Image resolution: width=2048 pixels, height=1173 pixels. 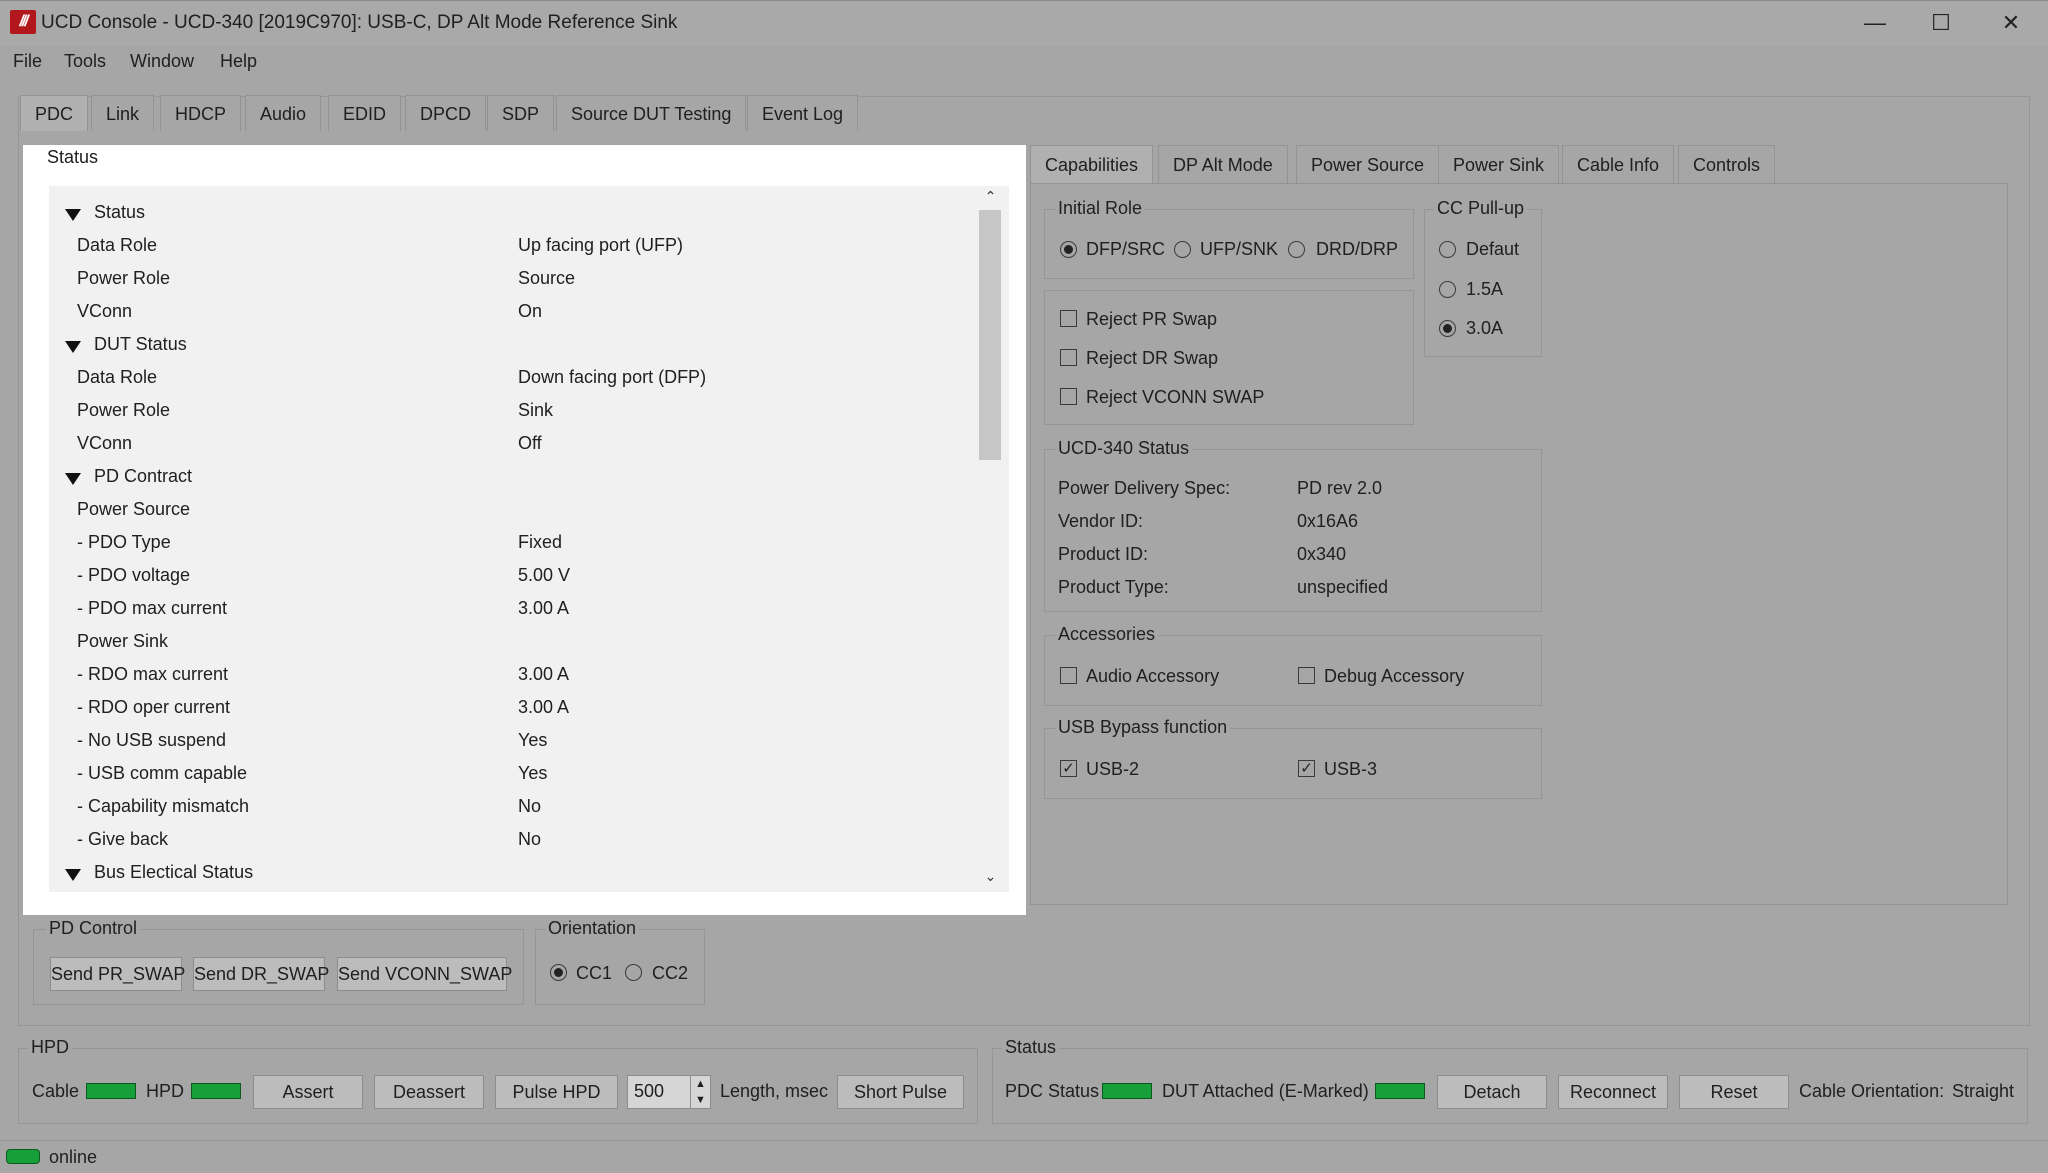 What do you see at coordinates (143, 476) in the screenshot?
I see `tree-key: PD Contract` at bounding box center [143, 476].